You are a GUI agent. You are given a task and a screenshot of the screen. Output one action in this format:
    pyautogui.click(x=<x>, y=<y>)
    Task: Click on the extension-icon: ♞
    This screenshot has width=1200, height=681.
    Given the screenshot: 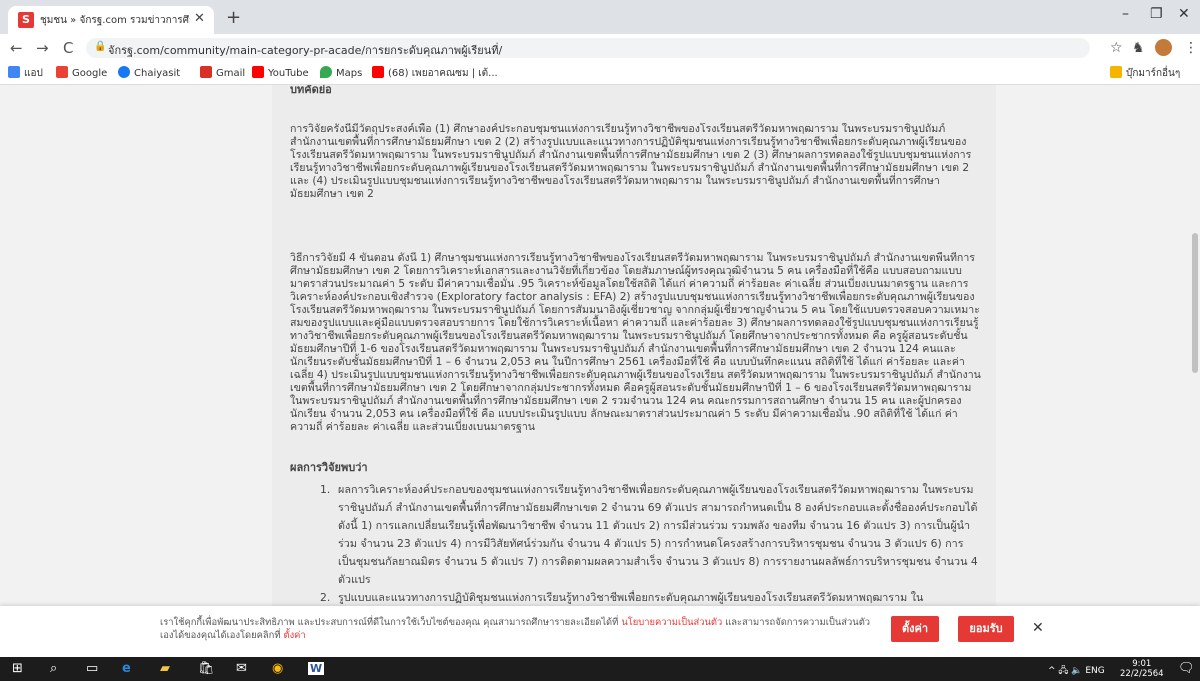 What is the action you would take?
    pyautogui.click(x=1138, y=48)
    